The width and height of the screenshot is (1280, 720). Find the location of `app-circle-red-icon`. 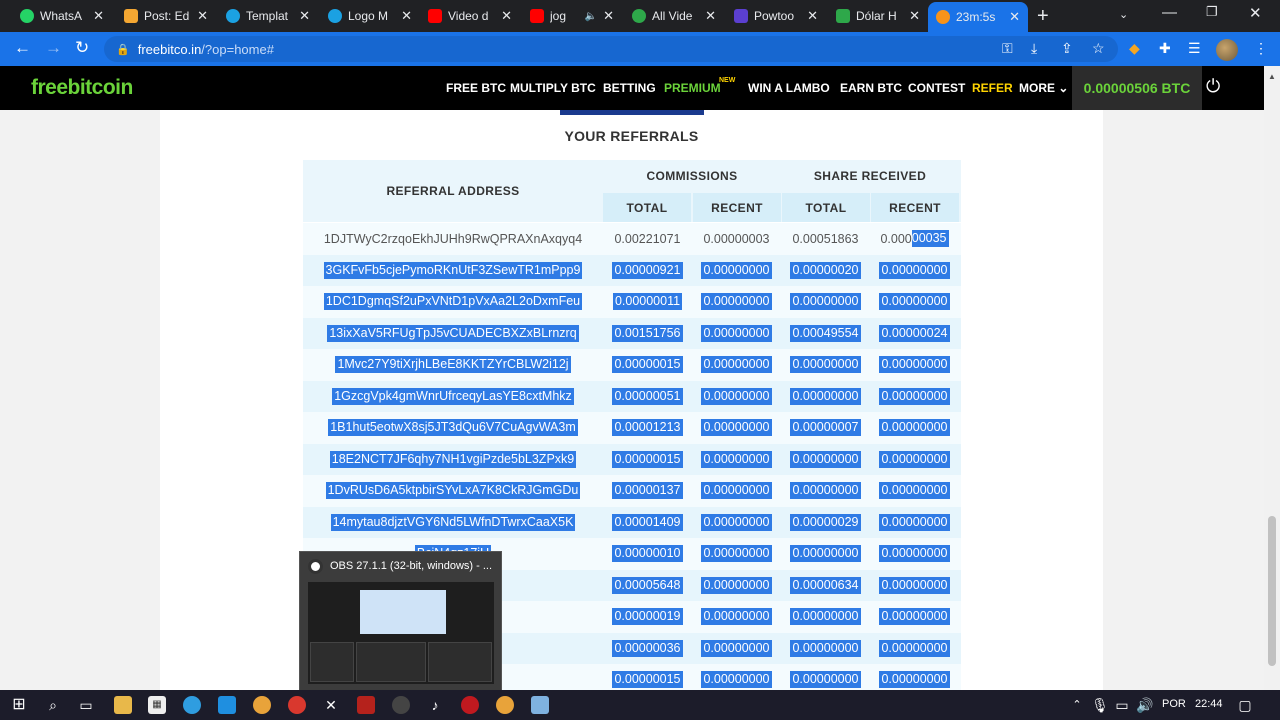

app-circle-red-icon is located at coordinates (470, 705).